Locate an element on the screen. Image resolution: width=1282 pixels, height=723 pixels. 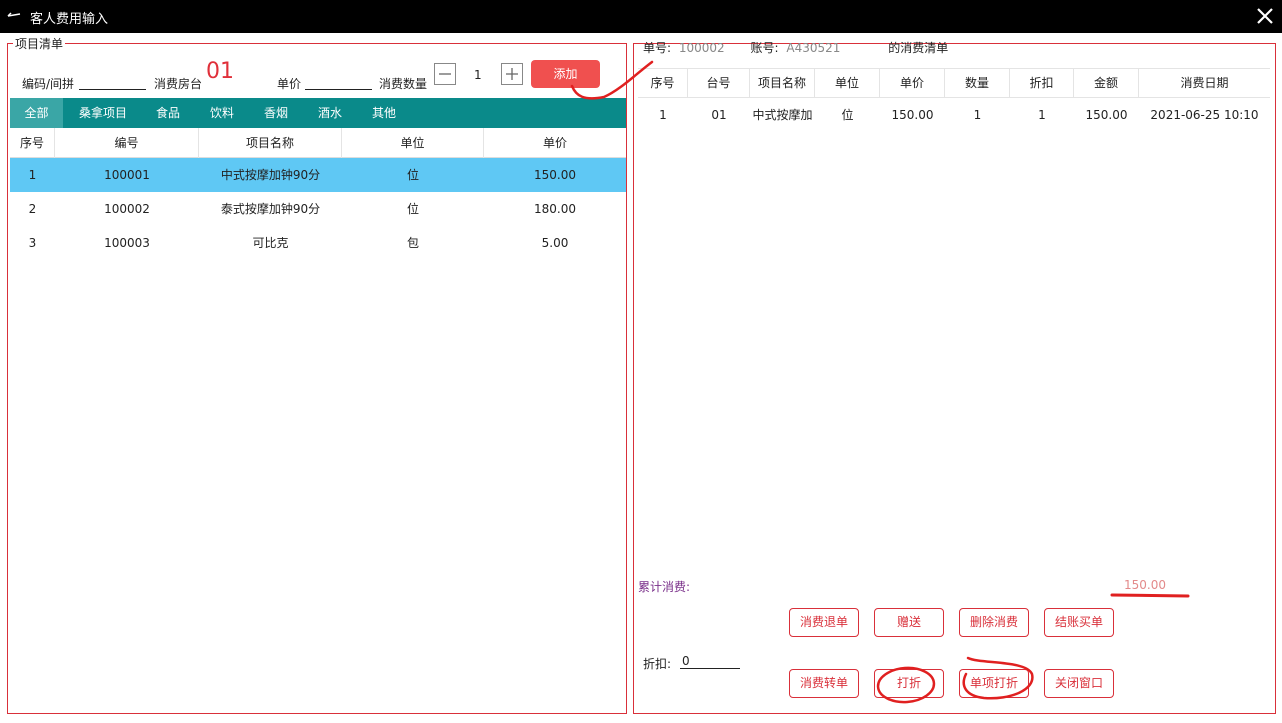
category-tabs: 全部 桑拿项目 食品 饮料 香烟 酒水 其他 is located at coordinates (318, 113).